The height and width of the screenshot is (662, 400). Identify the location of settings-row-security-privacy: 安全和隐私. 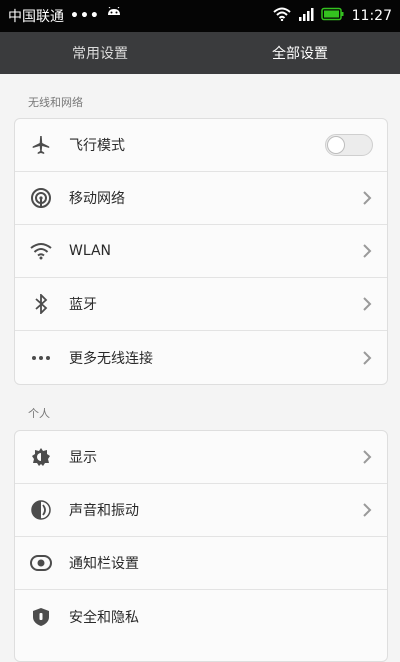
(201, 616).